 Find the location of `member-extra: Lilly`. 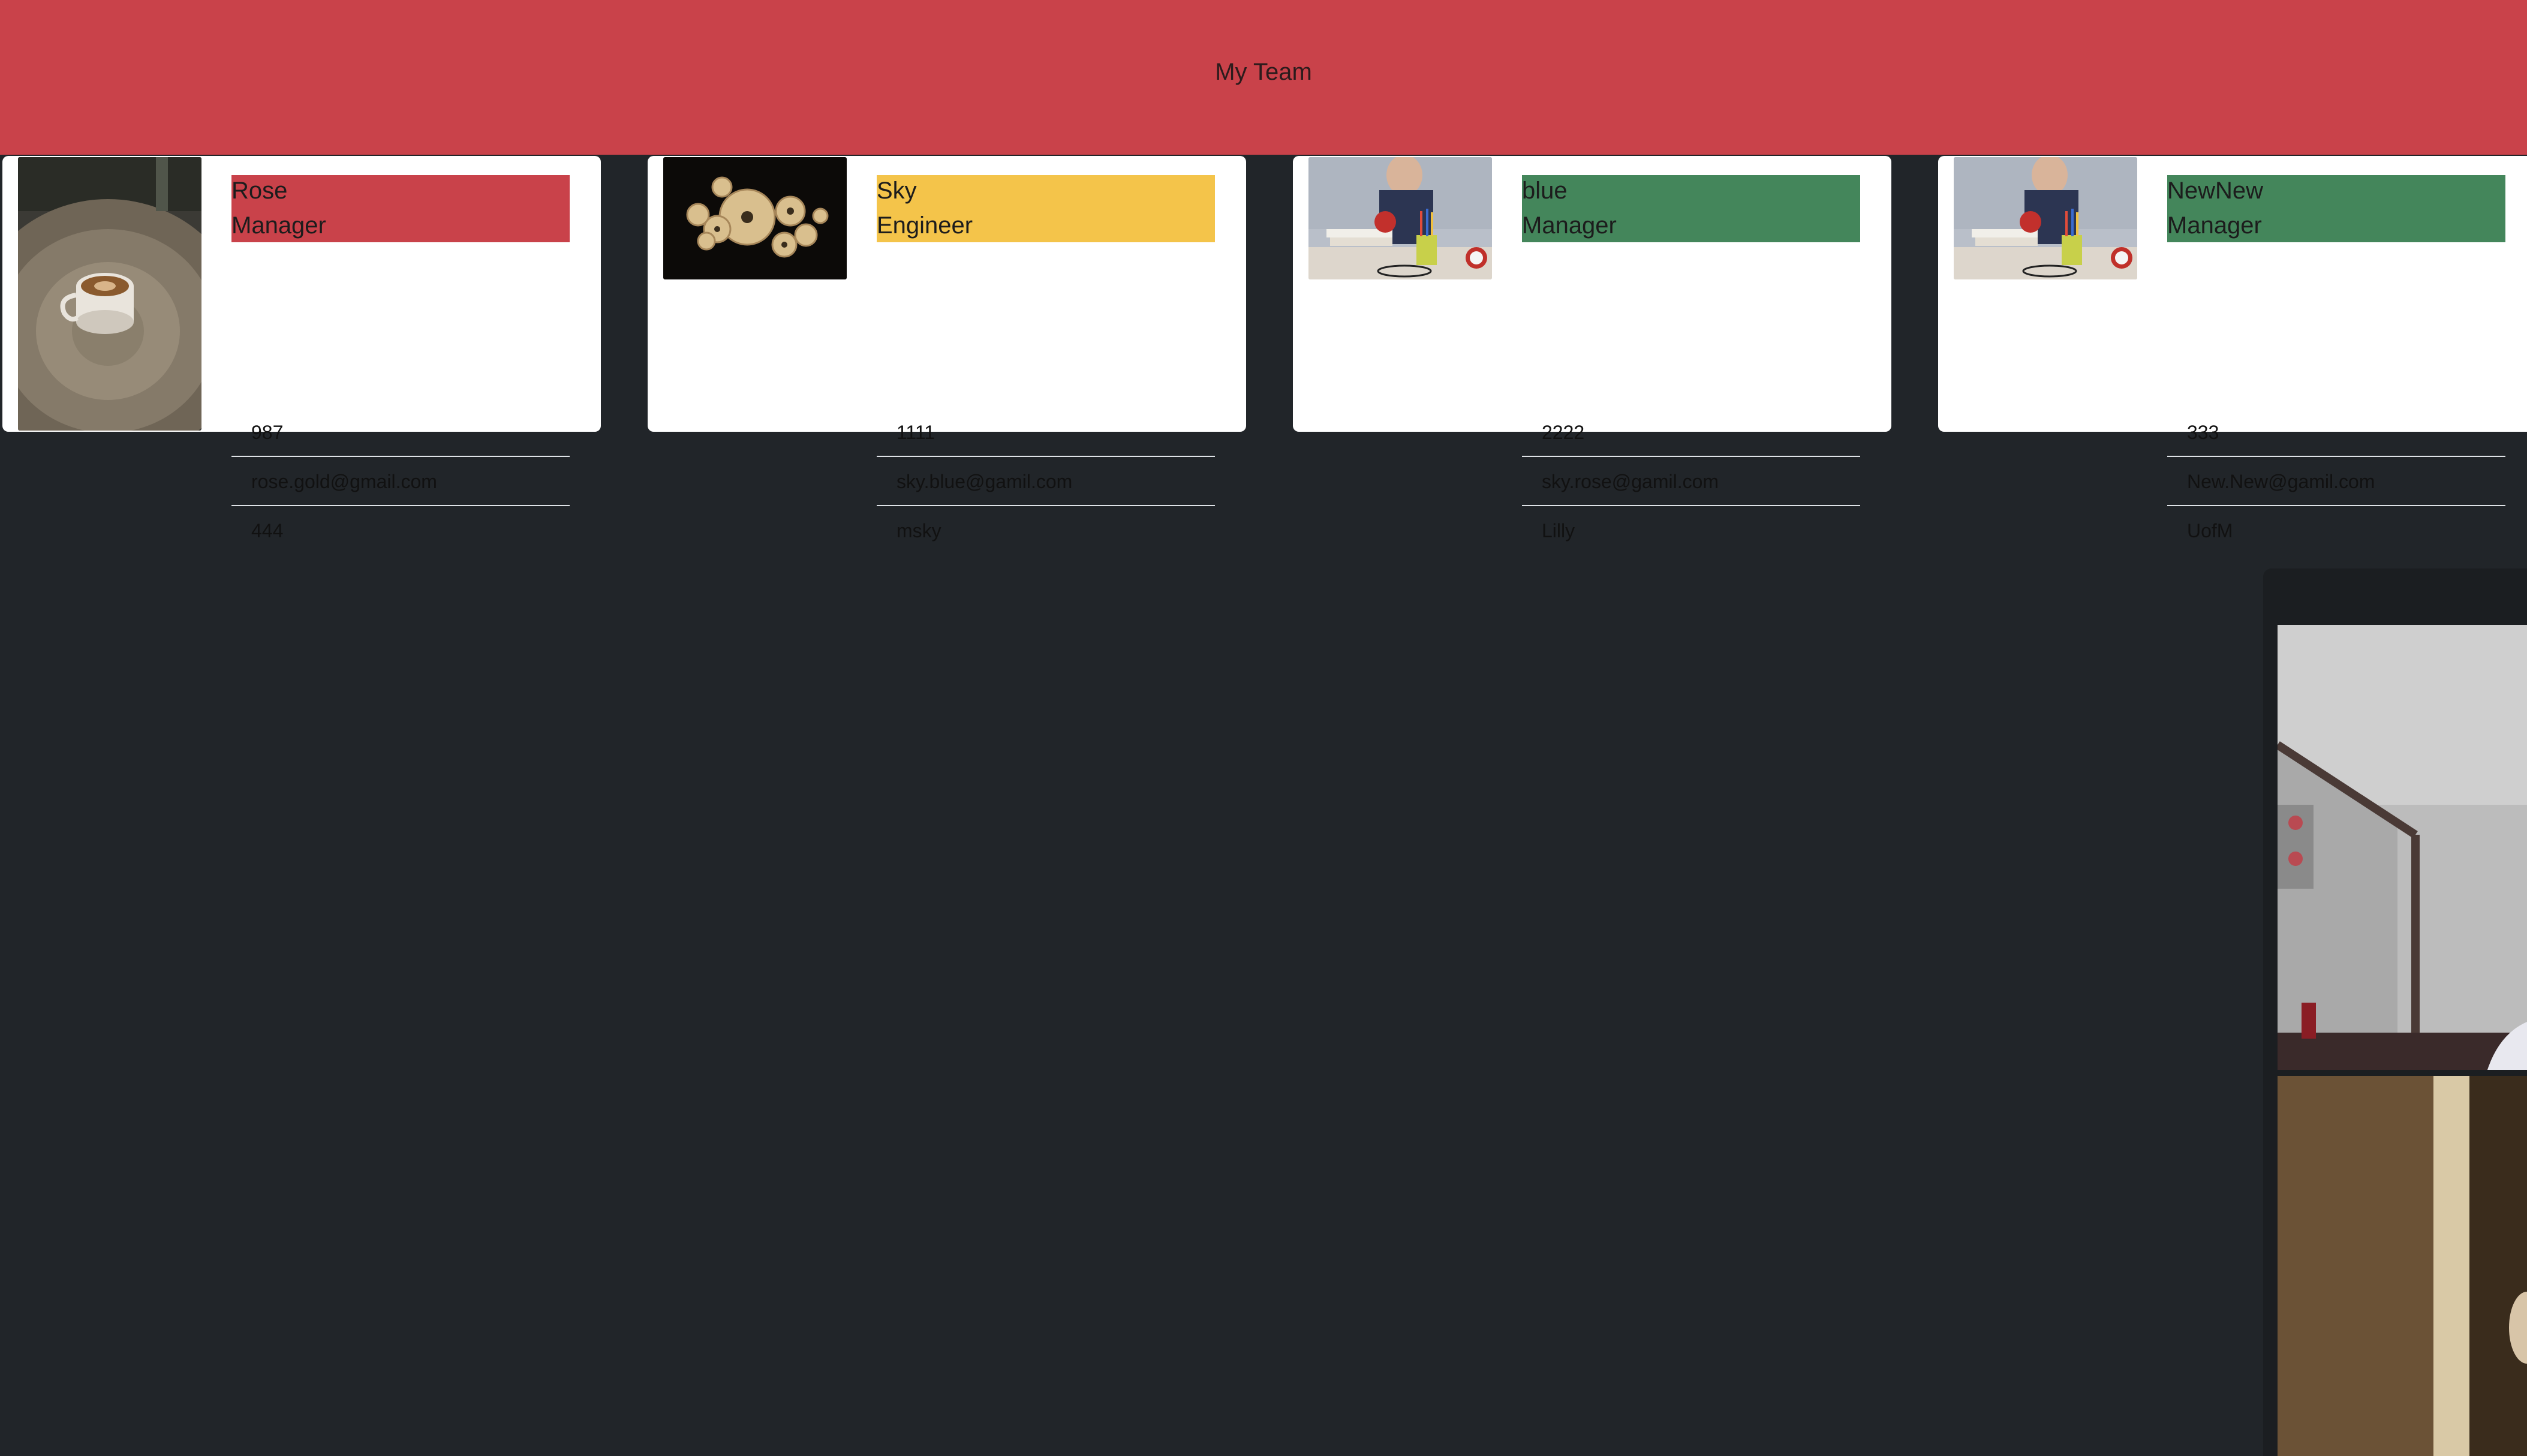

member-extra: Lilly is located at coordinates (1558, 531).